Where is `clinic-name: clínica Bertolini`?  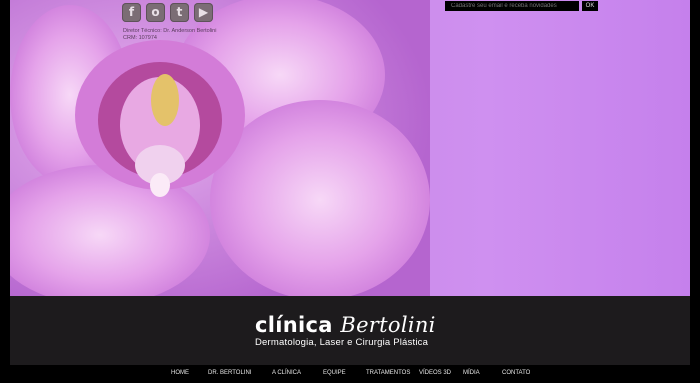 clinic-name: clínica Bertolini is located at coordinates (345, 325).